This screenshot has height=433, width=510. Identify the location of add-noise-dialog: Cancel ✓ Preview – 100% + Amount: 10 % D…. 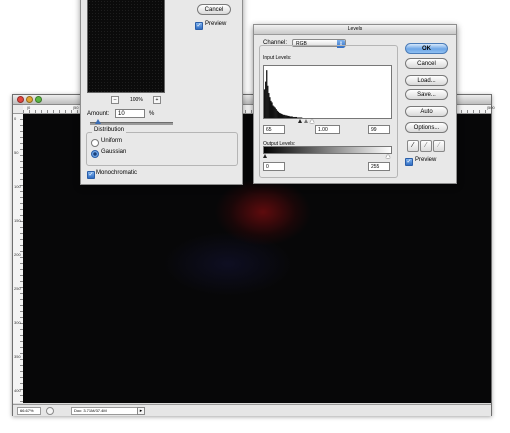
(161, 92).